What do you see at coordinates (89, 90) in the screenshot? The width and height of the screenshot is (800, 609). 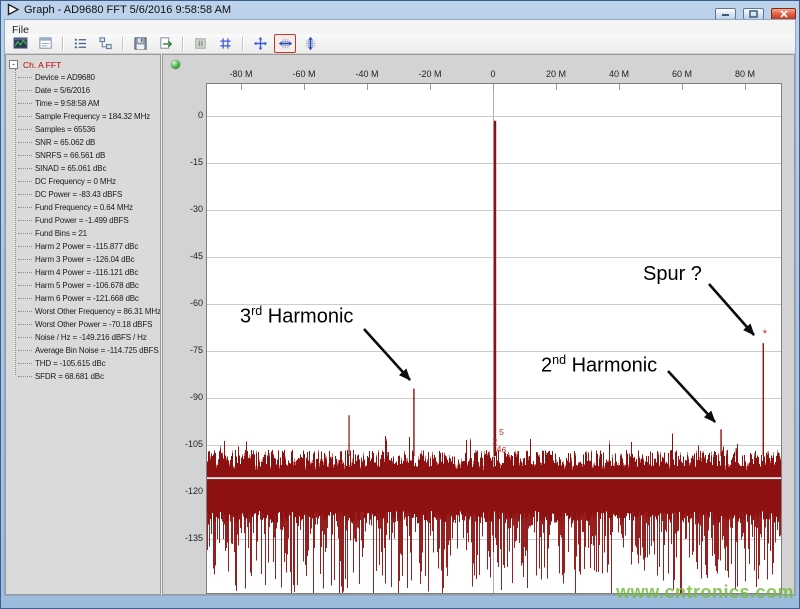 I see `tree-item: Date = 5/6/2016` at bounding box center [89, 90].